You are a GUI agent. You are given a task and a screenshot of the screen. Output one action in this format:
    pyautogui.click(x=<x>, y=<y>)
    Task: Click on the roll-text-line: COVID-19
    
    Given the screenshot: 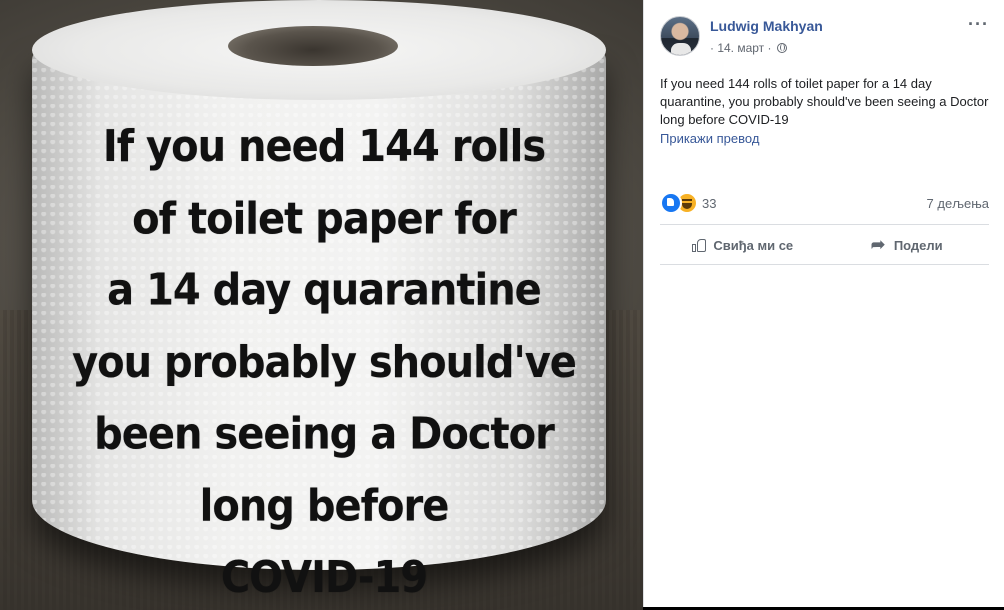 What is the action you would take?
    pyautogui.click(x=324, y=578)
    